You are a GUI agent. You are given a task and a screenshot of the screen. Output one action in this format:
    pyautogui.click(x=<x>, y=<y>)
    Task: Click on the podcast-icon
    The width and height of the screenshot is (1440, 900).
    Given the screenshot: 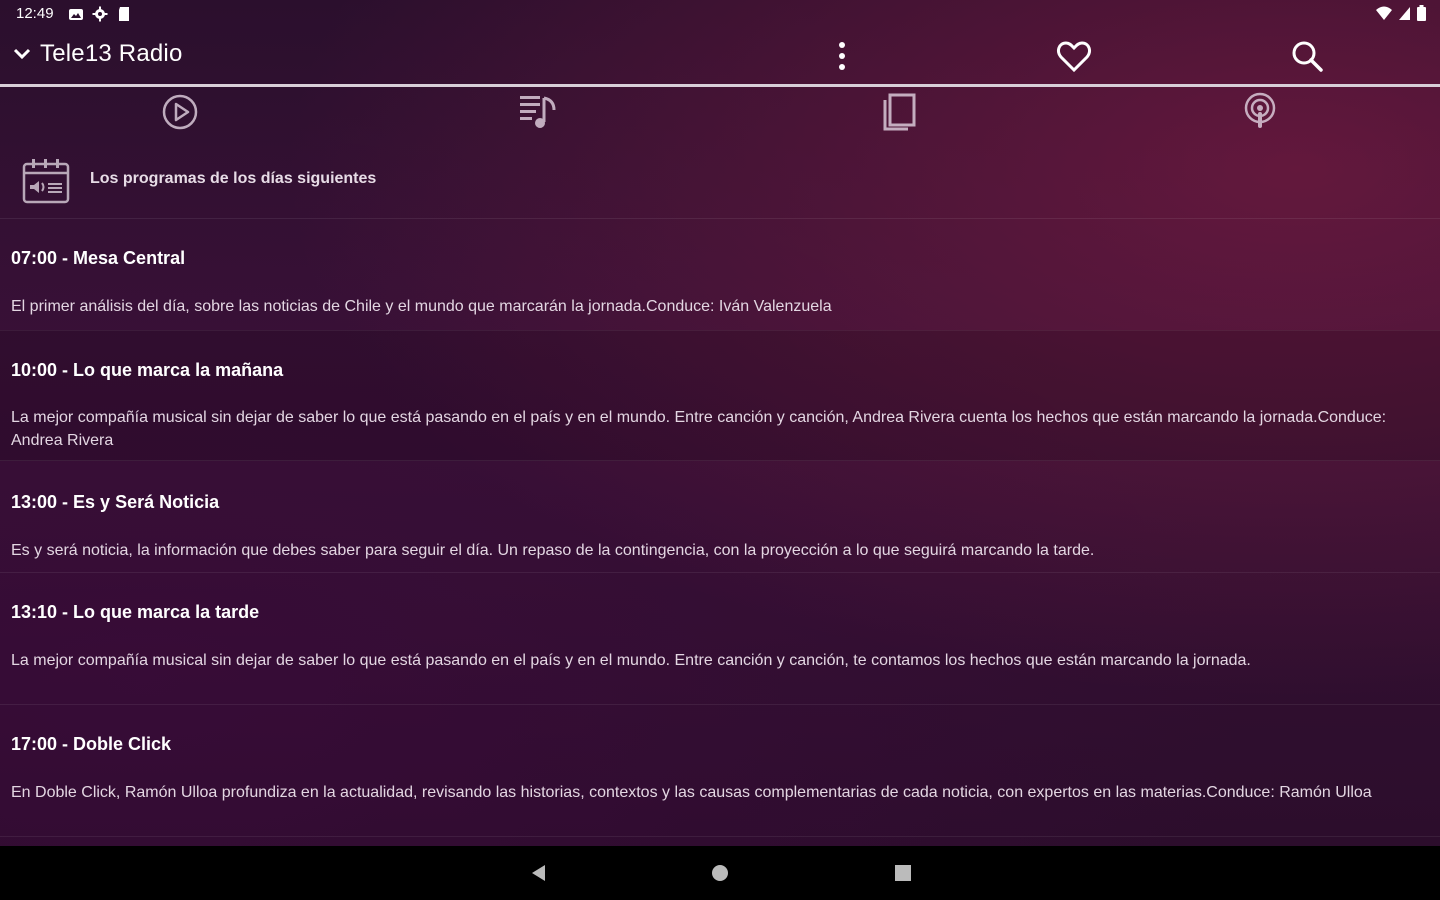 What is the action you would take?
    pyautogui.click(x=1260, y=110)
    